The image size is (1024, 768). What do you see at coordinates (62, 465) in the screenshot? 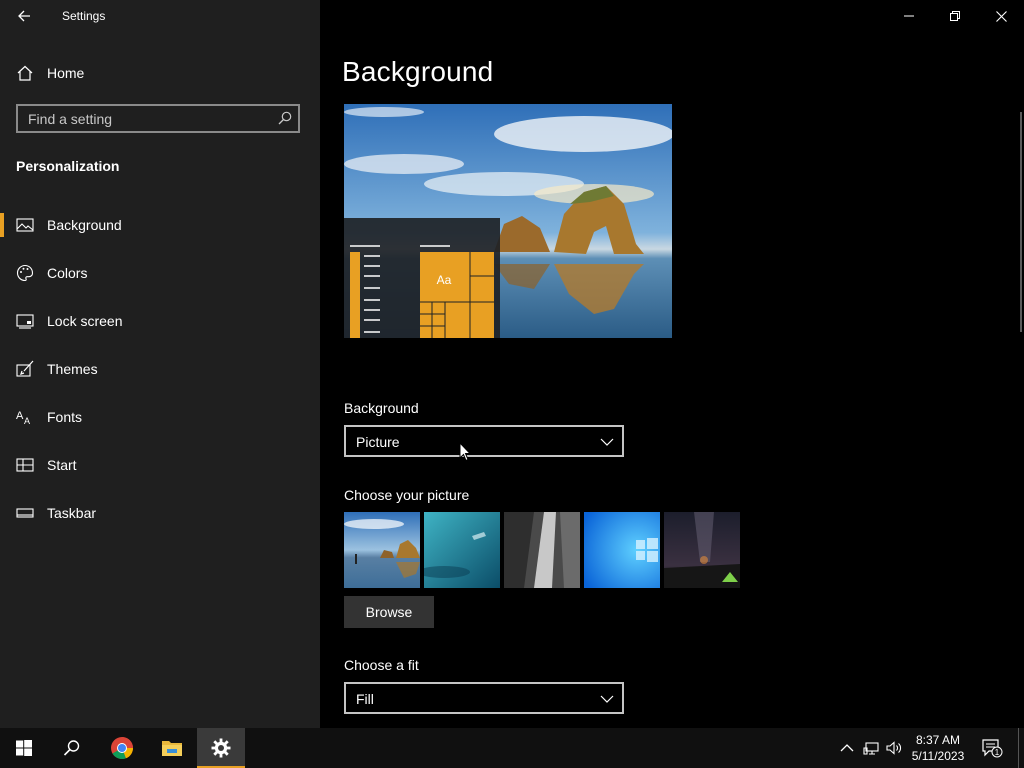
I see `sidebar-item-label: Start` at bounding box center [62, 465].